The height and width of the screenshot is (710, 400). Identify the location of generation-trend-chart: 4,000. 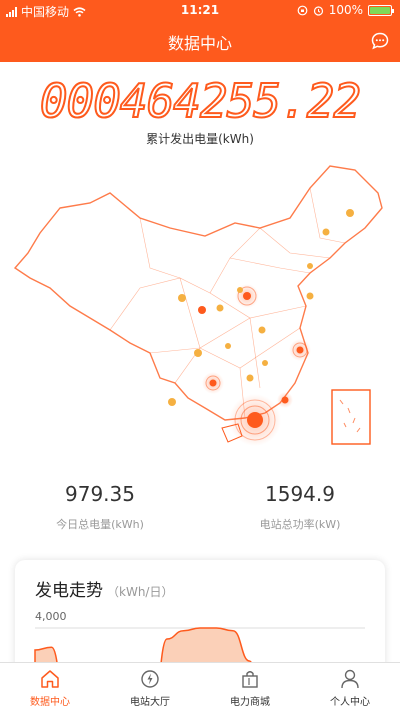
(199, 636).